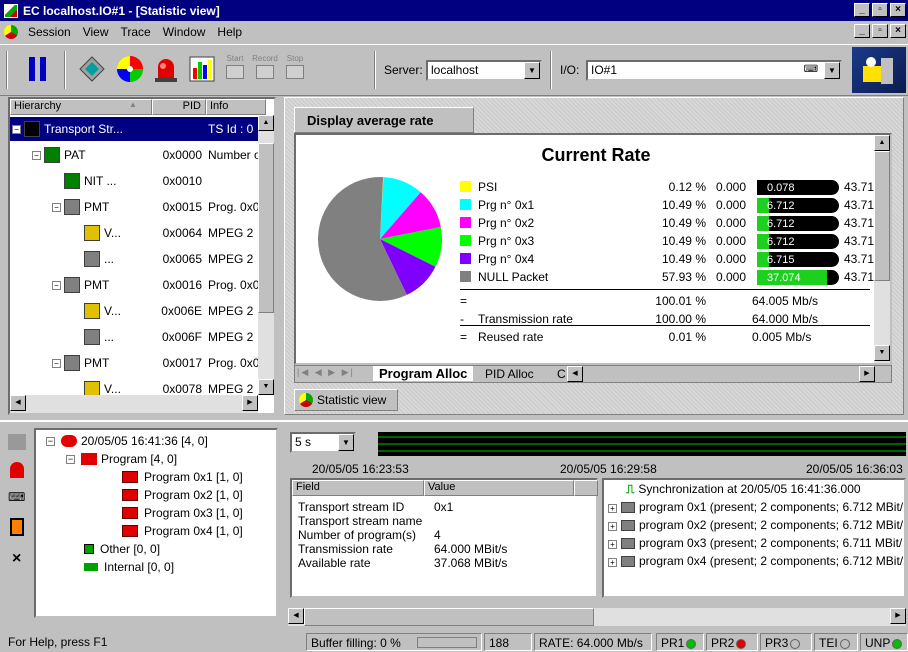 The height and width of the screenshot is (652, 908). What do you see at coordinates (898, 10) in the screenshot?
I see `close-button: ×` at bounding box center [898, 10].